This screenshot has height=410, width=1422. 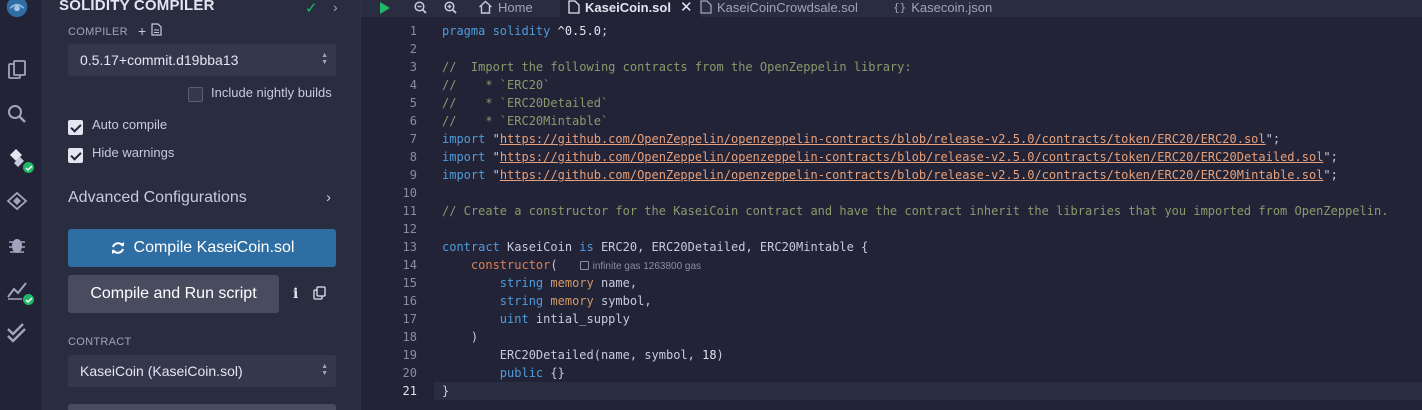 What do you see at coordinates (311, 8) in the screenshot?
I see `compile-success-check-icon: ✓` at bounding box center [311, 8].